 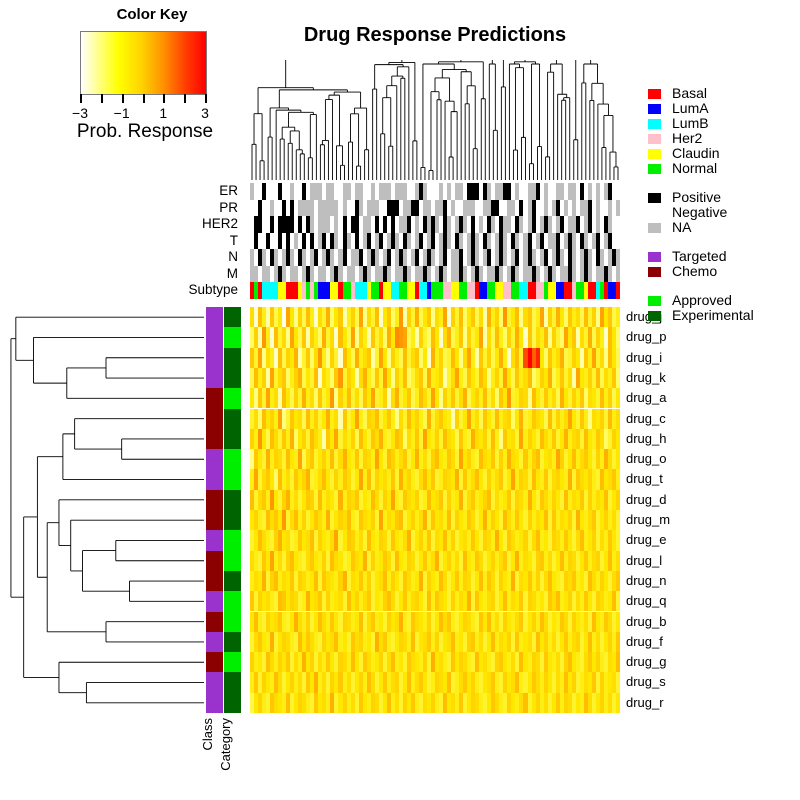 What do you see at coordinates (690, 123) in the screenshot?
I see `legend-label: LumB` at bounding box center [690, 123].